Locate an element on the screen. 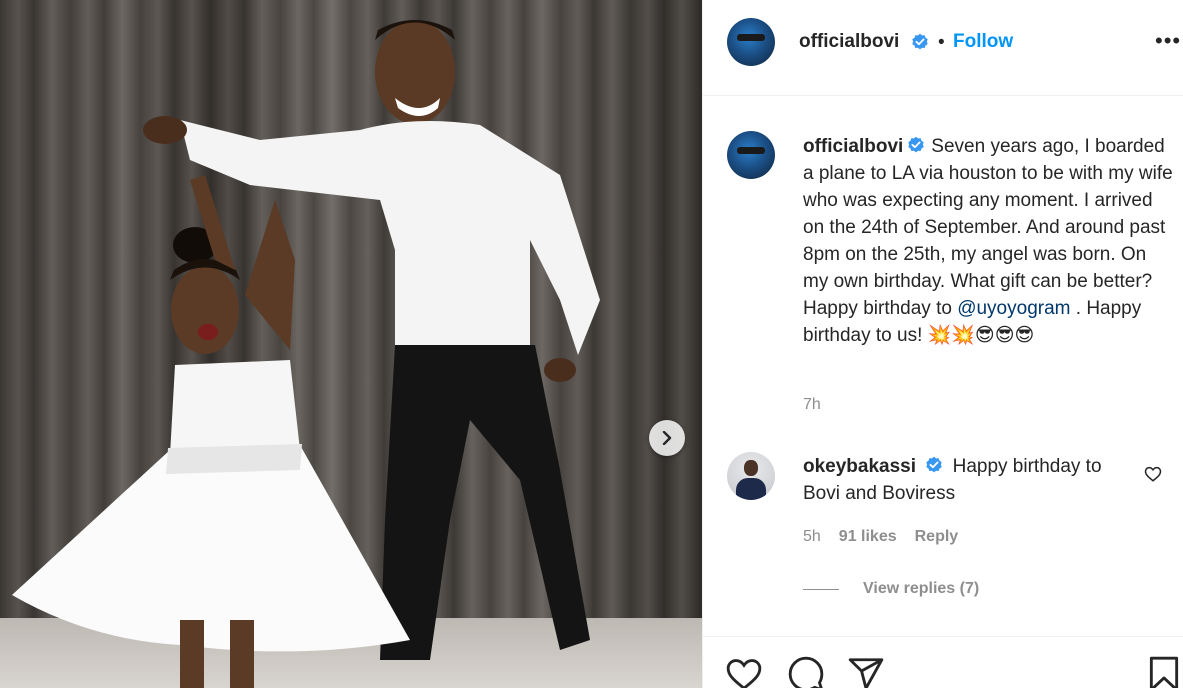 Image resolution: width=1183 pixels, height=688 pixels. like-button is located at coordinates (744, 671).